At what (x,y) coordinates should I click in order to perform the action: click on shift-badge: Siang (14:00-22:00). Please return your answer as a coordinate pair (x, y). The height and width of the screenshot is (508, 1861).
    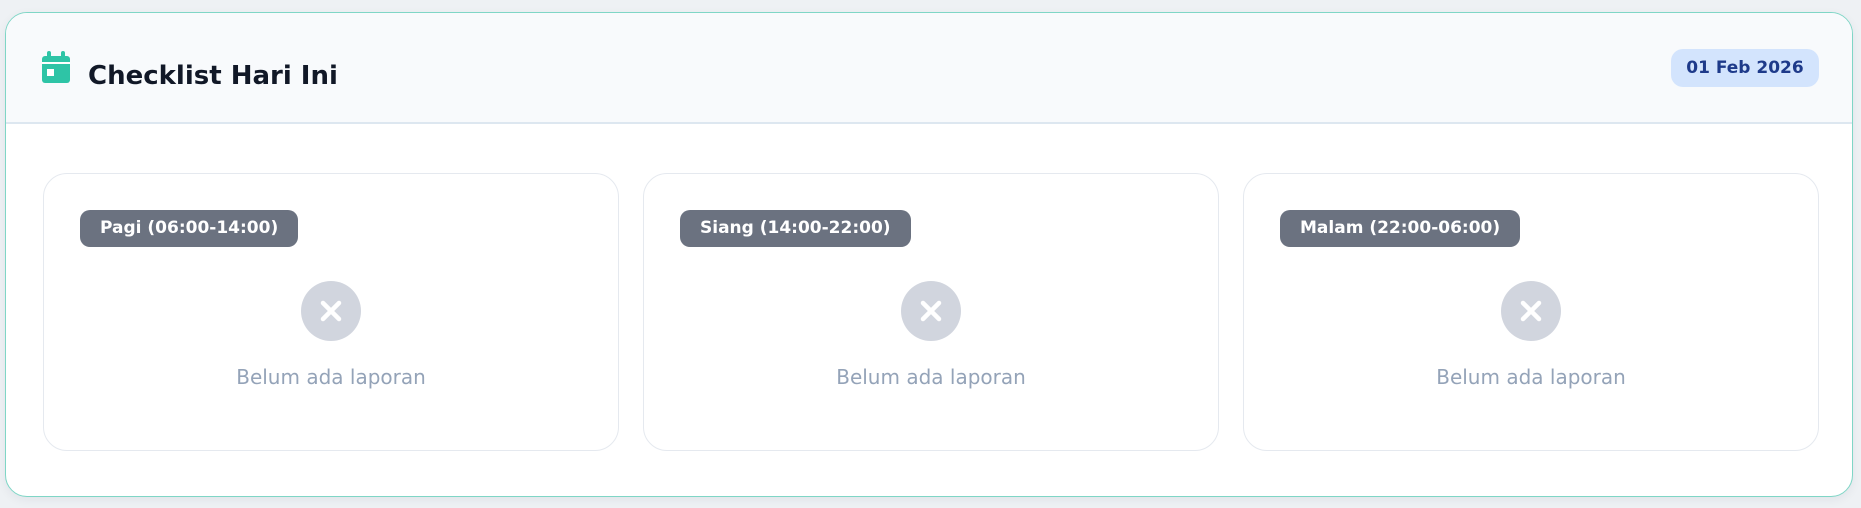
    Looking at the image, I should click on (795, 228).